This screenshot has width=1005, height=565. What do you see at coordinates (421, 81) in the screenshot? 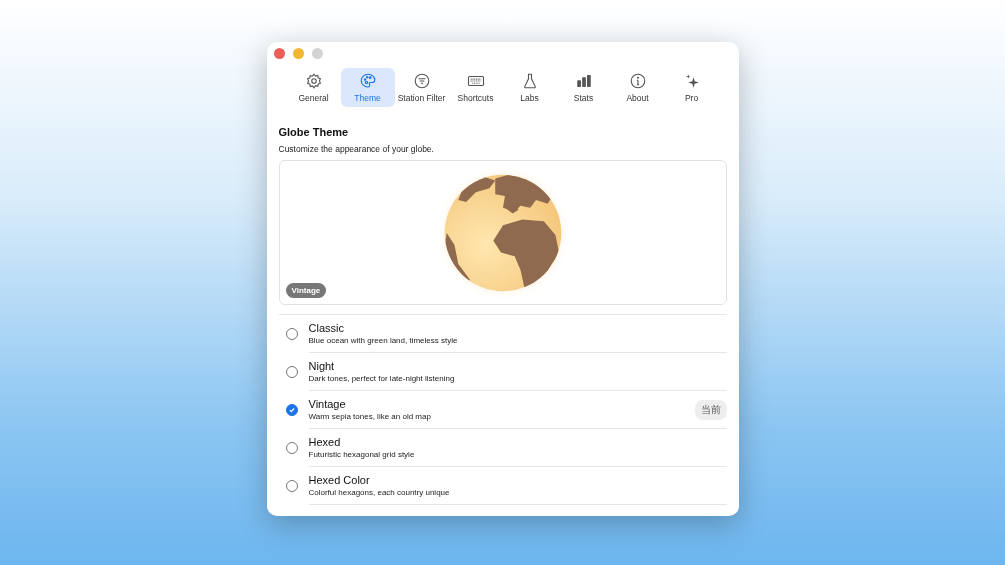
I see `list-circle-icon` at bounding box center [421, 81].